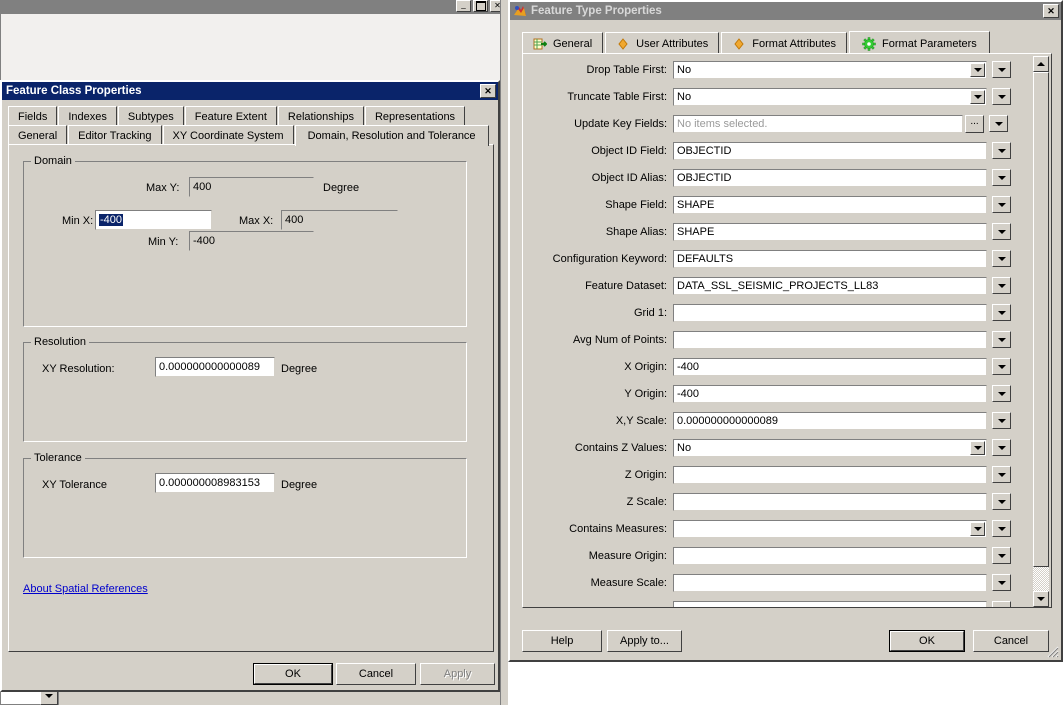 The height and width of the screenshot is (705, 1063). I want to click on background-window-system-buttons: _ ✕, so click(480, 6).